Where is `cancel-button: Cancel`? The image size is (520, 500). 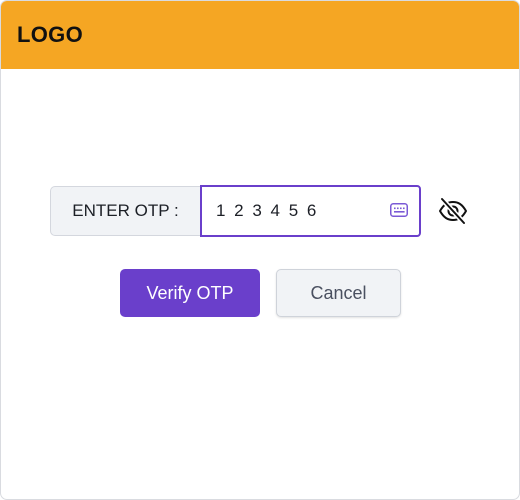 cancel-button: Cancel is located at coordinates (338, 293).